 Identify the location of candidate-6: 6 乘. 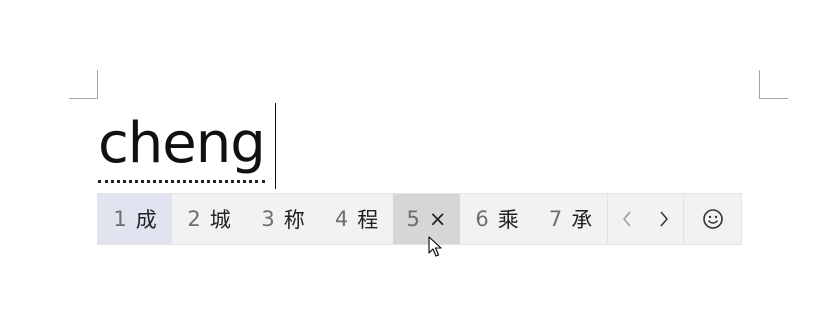
(497, 219).